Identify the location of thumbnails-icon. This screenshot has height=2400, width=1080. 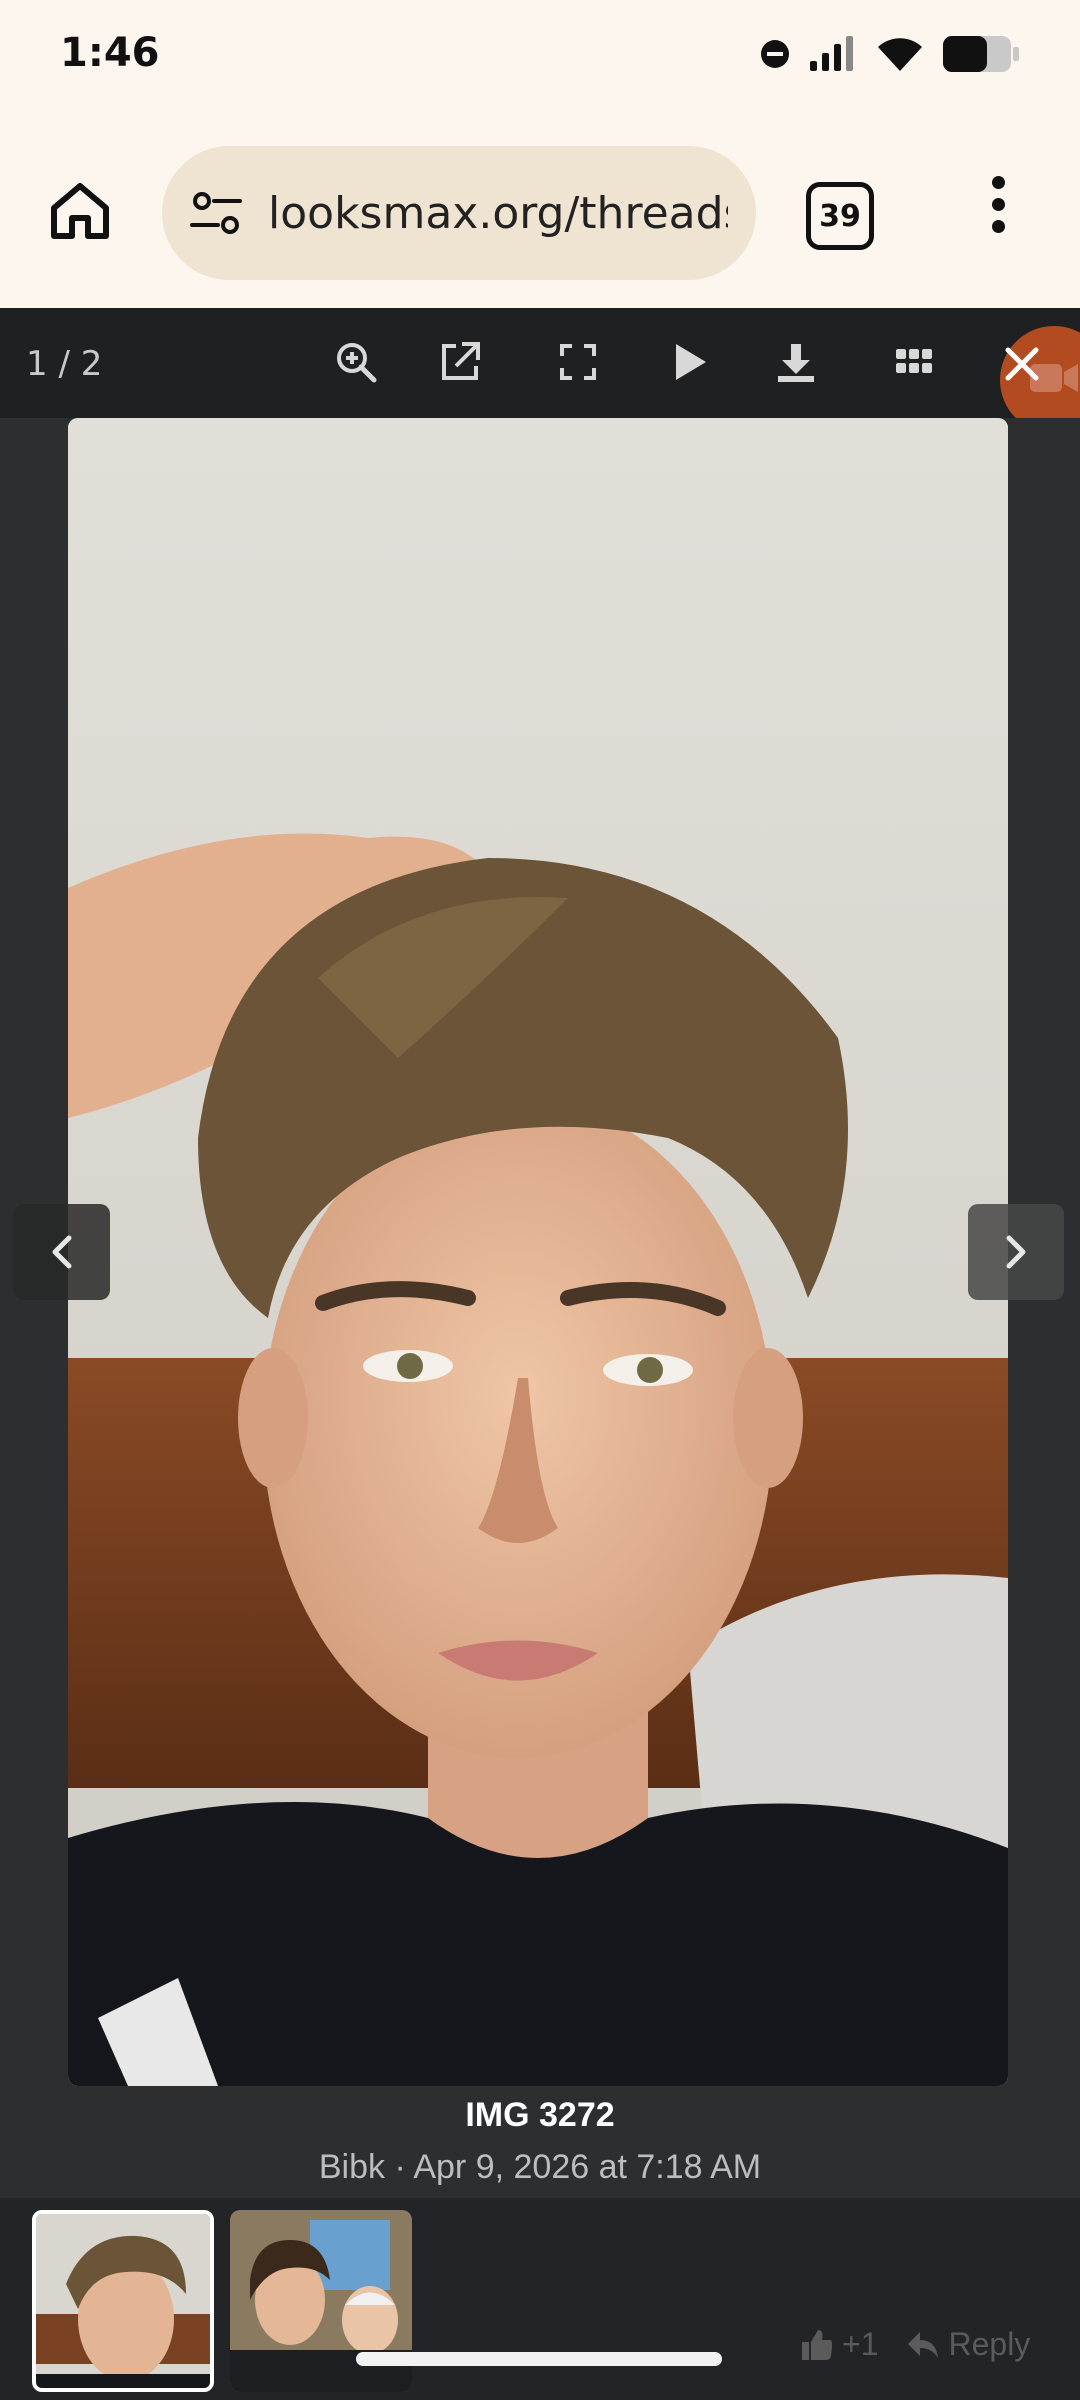
(914, 362).